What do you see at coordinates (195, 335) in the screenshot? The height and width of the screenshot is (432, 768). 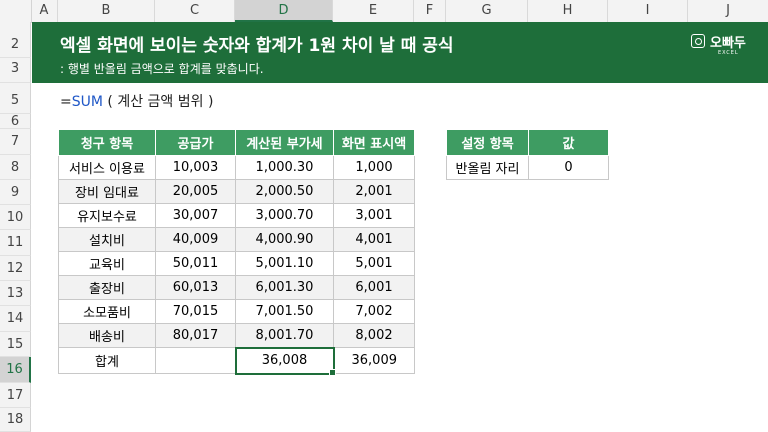 I see `cell-supply: 80,017` at bounding box center [195, 335].